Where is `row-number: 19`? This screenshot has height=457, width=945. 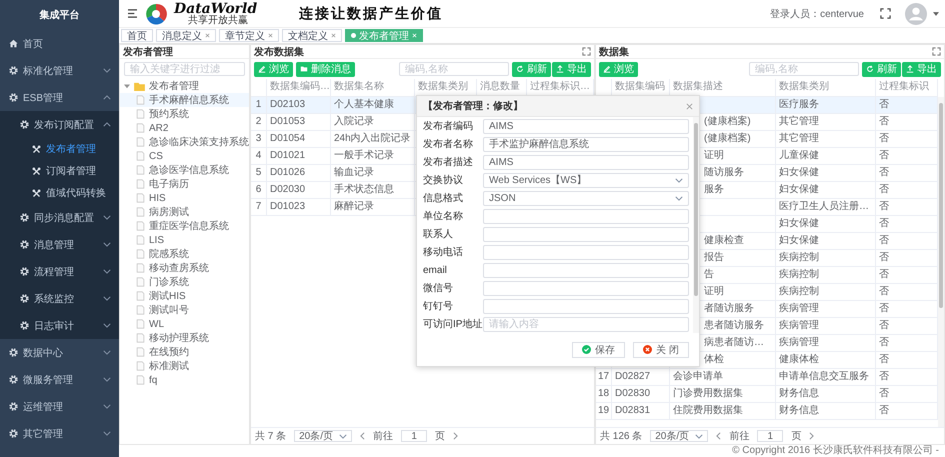
row-number: 19 is located at coordinates (604, 411).